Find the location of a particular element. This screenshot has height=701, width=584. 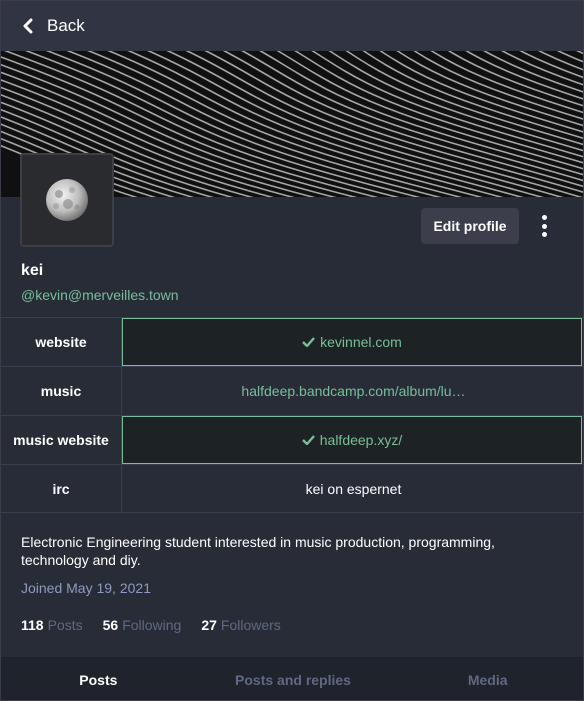

edit-profile-button: Edit profile is located at coordinates (470, 226).